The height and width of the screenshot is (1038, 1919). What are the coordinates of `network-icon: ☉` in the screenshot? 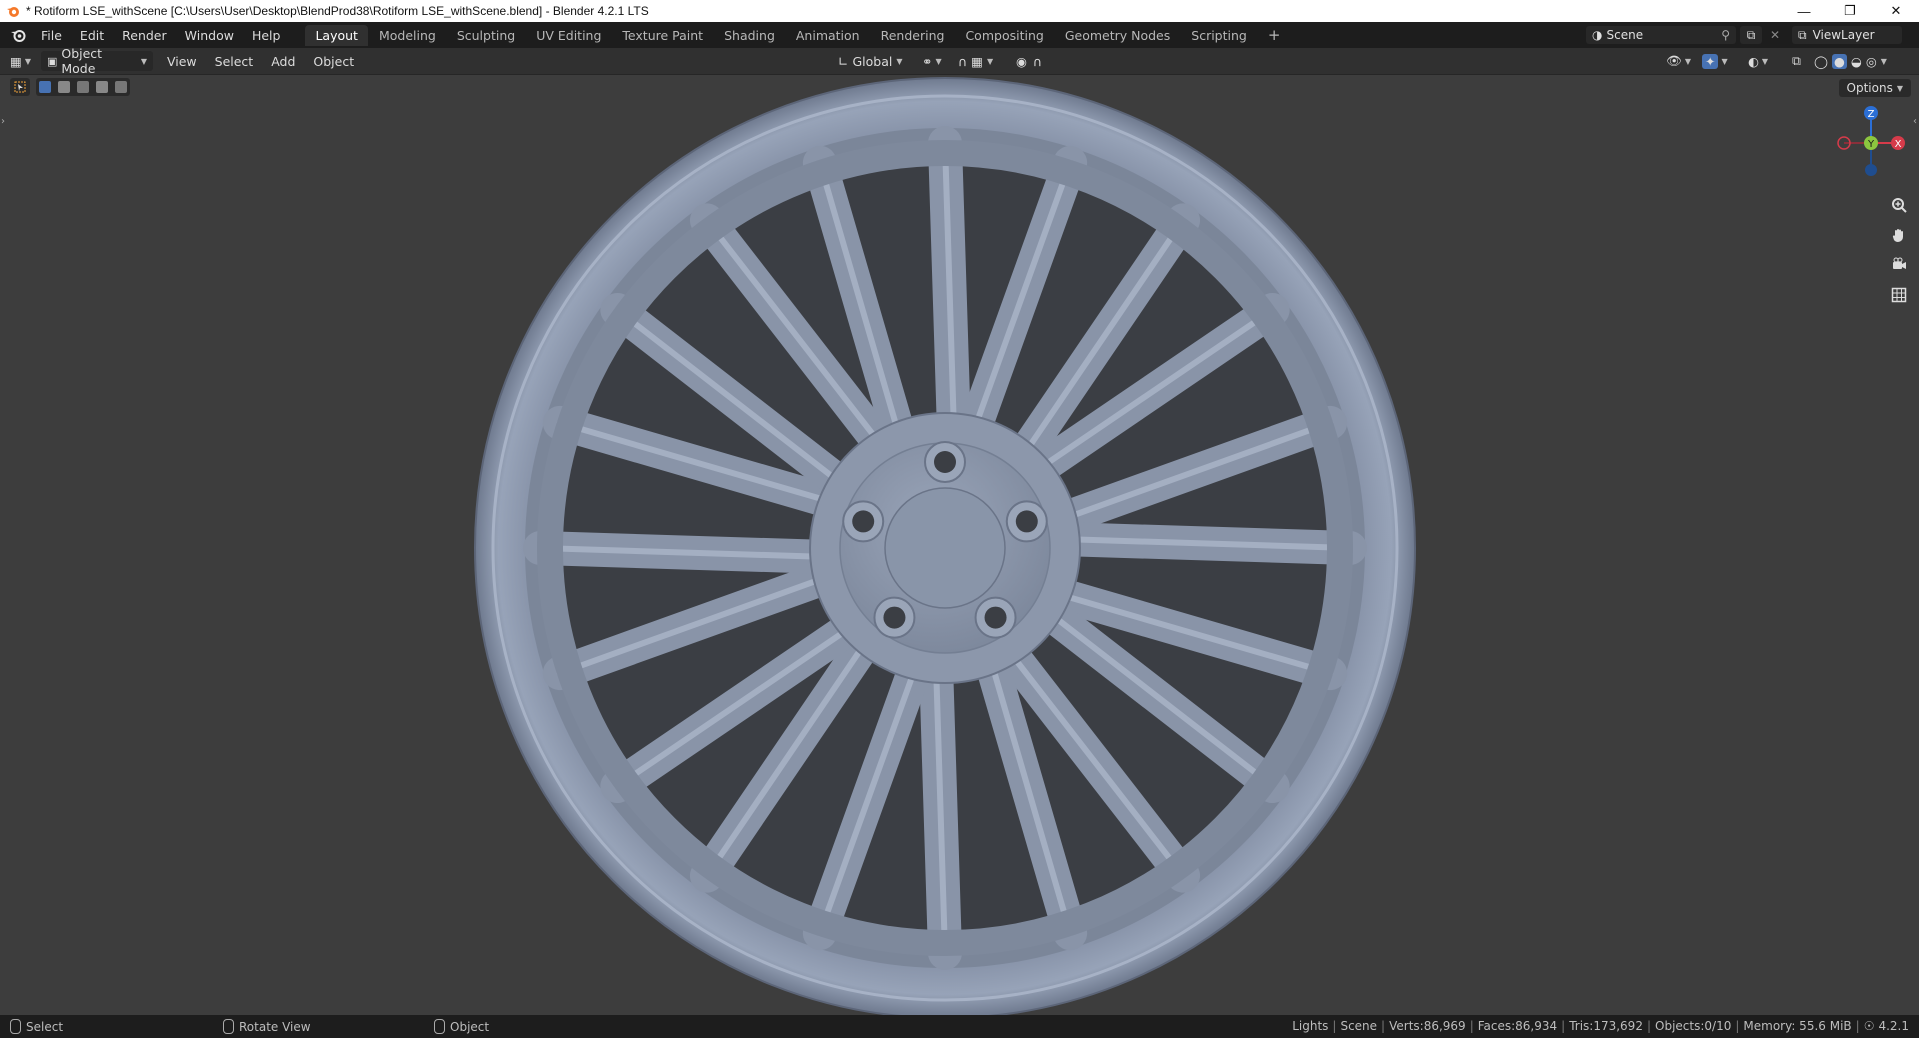 It's located at (1869, 1026).